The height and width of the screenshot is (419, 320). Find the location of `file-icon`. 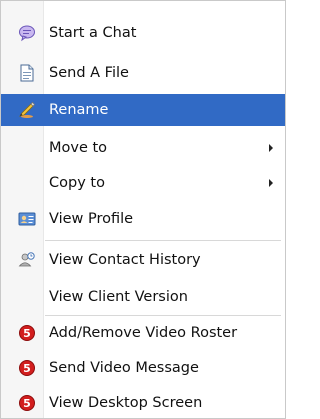

file-icon is located at coordinates (27, 73).